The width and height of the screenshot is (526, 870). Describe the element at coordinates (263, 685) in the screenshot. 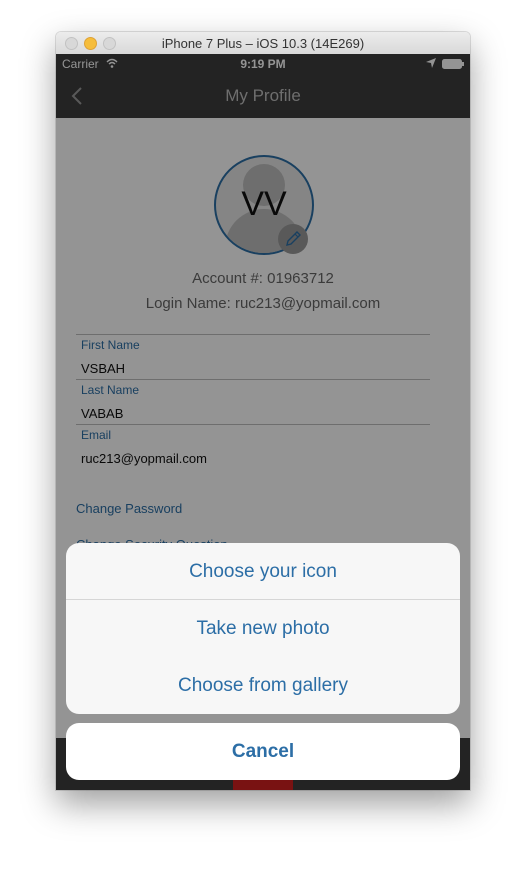

I see `choose-from-gallery-button: Choose from gallery` at that location.